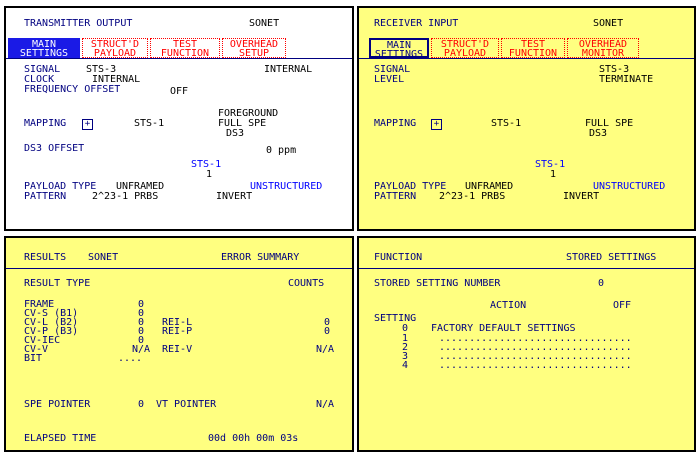 The image size is (699, 454). I want to click on tx-tab-divider, so click(179, 58).